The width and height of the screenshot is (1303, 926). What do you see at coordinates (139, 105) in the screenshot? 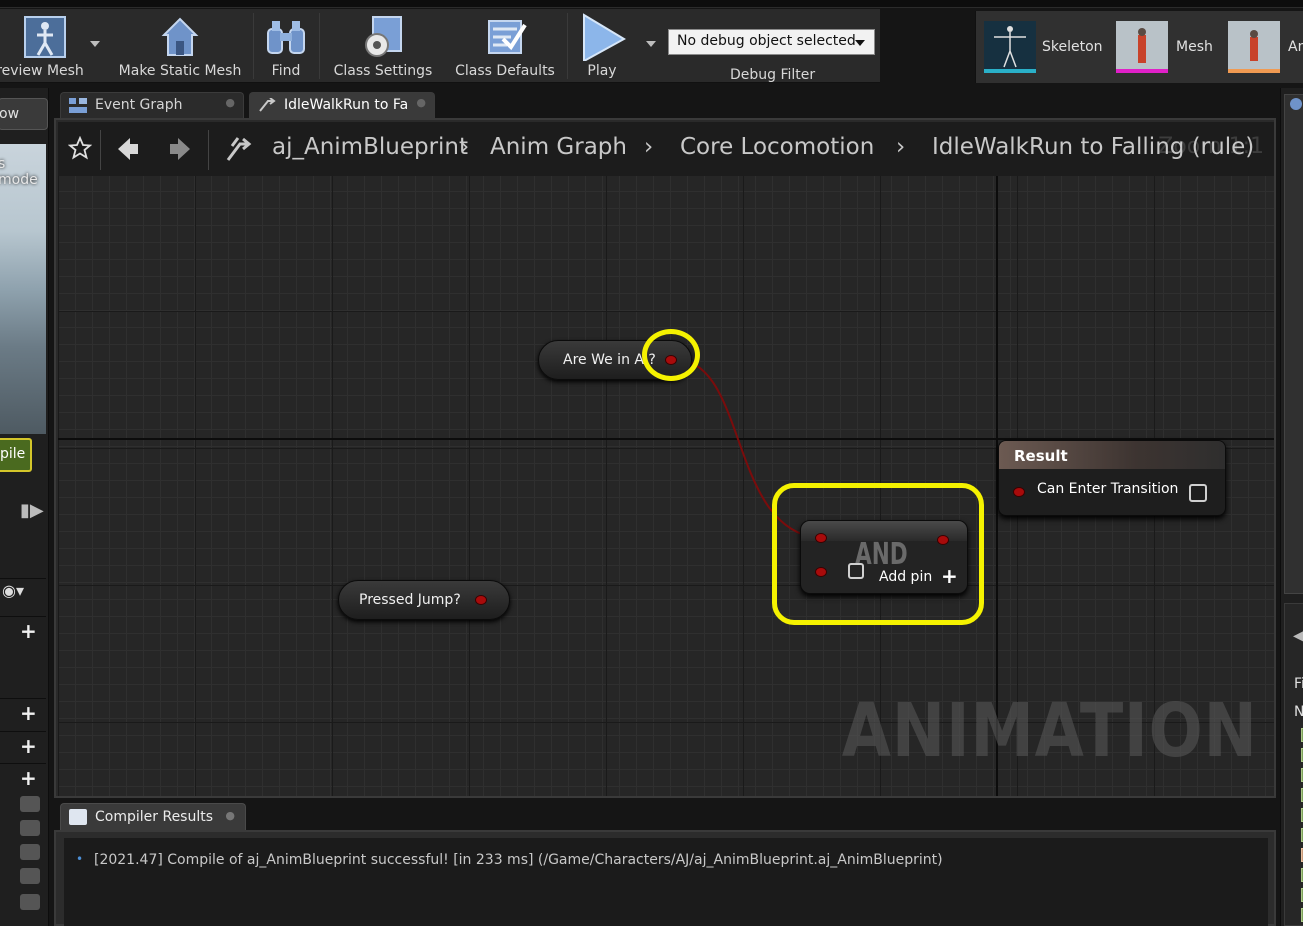
I see `tab-event-graph-label: Event Graph` at bounding box center [139, 105].